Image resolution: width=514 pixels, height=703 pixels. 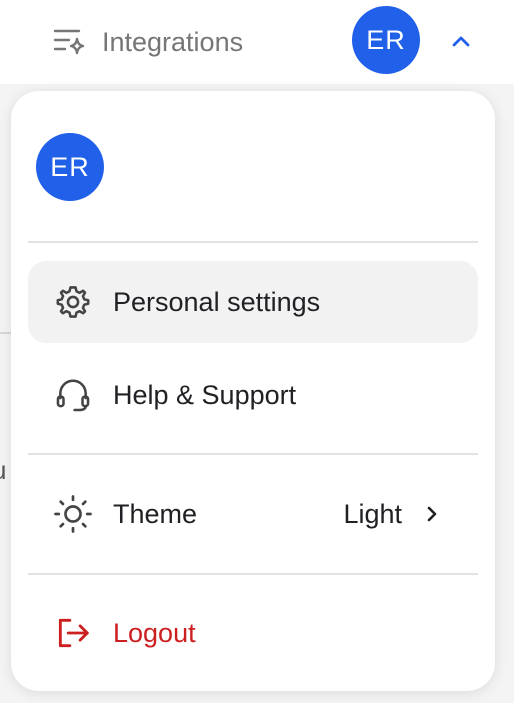 What do you see at coordinates (432, 514) in the screenshot?
I see `chevron-right-icon` at bounding box center [432, 514].